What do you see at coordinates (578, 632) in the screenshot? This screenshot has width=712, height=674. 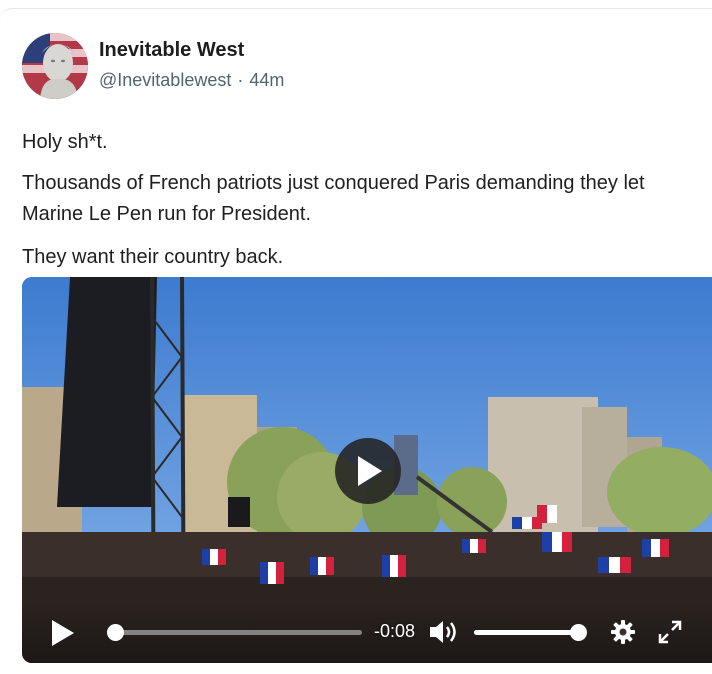 I see `volume-slider-thumb` at bounding box center [578, 632].